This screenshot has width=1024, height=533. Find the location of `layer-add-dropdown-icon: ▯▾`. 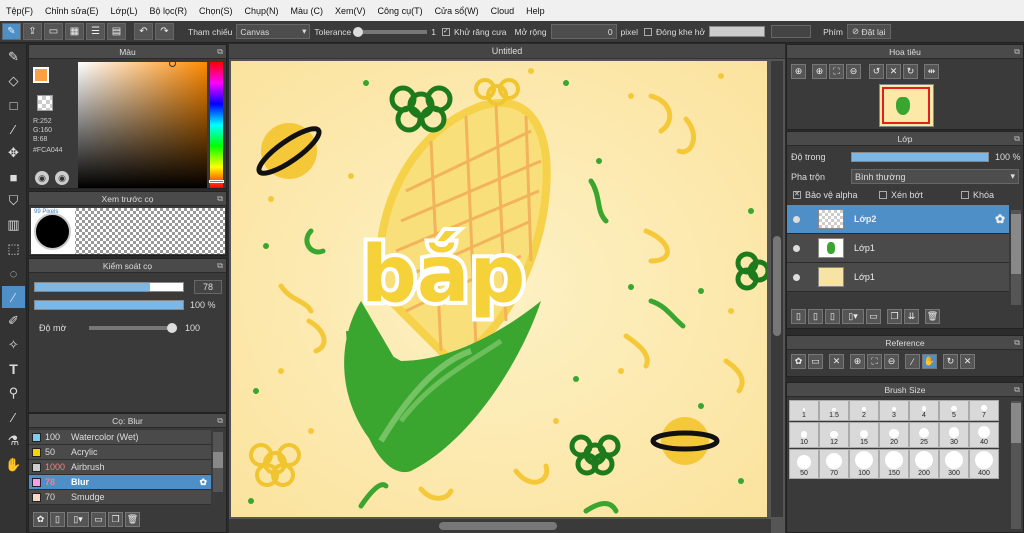

layer-add-dropdown-icon: ▯▾ is located at coordinates (853, 316).